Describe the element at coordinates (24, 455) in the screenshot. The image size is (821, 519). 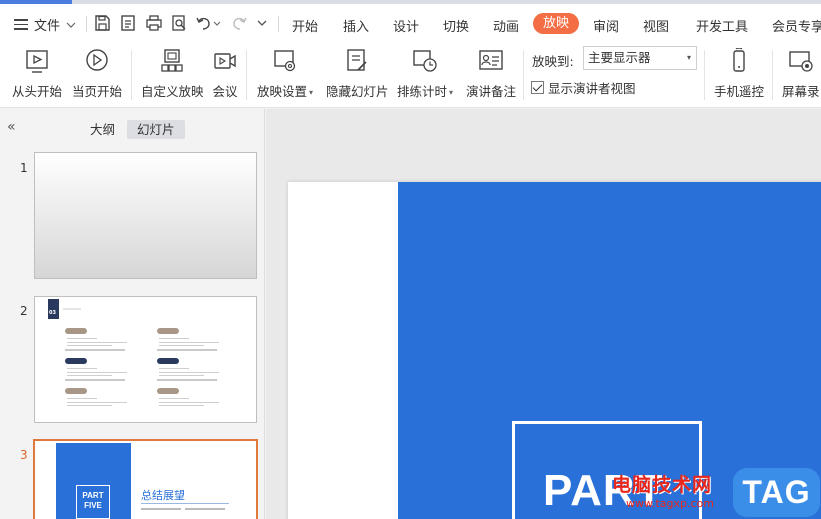
I see `slide-number: 3` at that location.